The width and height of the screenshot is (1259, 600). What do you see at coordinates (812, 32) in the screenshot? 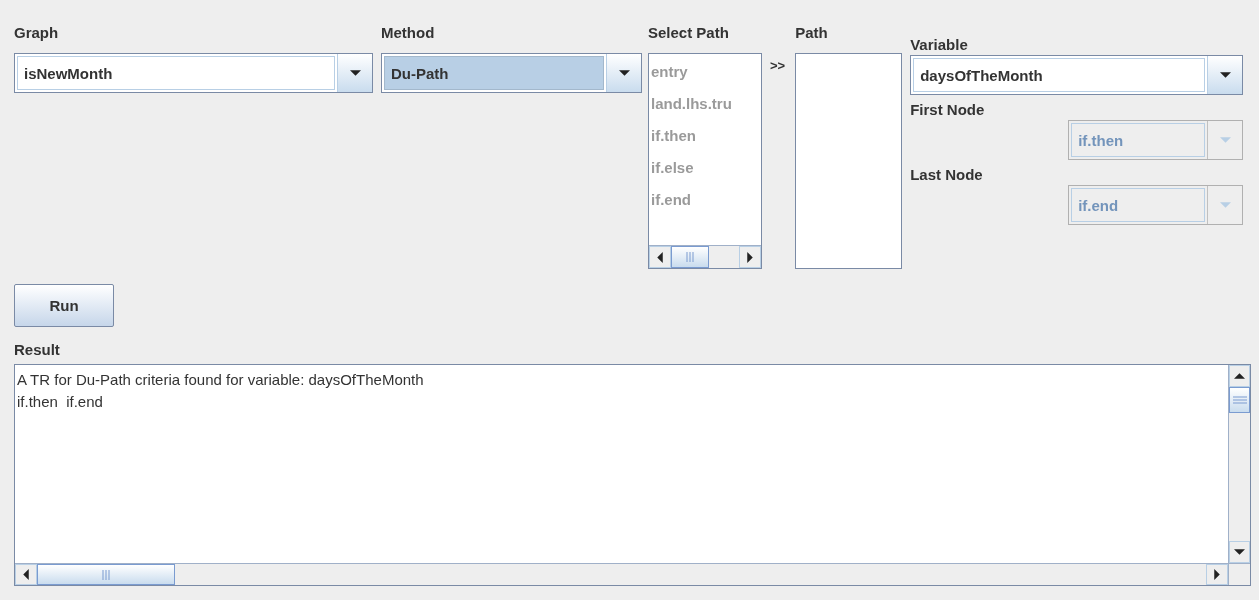
I see `path-label: Path` at bounding box center [812, 32].